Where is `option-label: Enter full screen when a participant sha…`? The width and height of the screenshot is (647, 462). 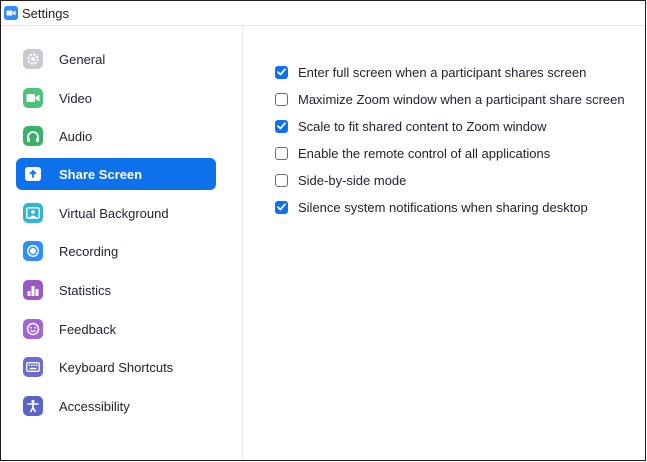 option-label: Enter full screen when a participant sha… is located at coordinates (442, 72).